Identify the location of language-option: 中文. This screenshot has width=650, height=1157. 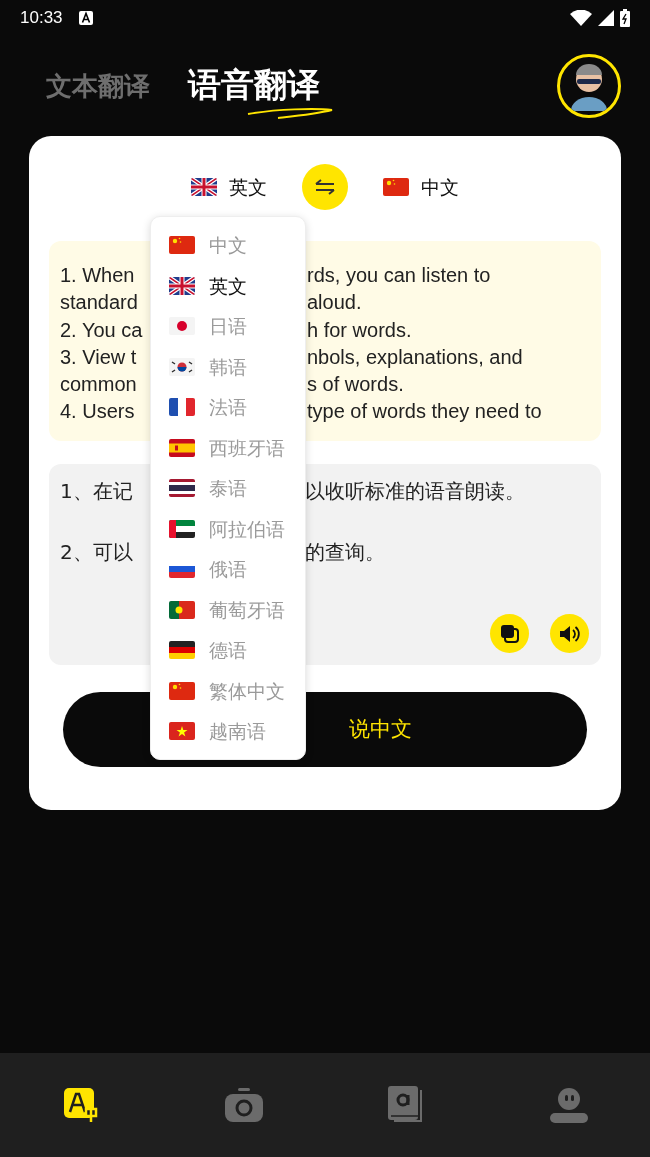
(228, 245).